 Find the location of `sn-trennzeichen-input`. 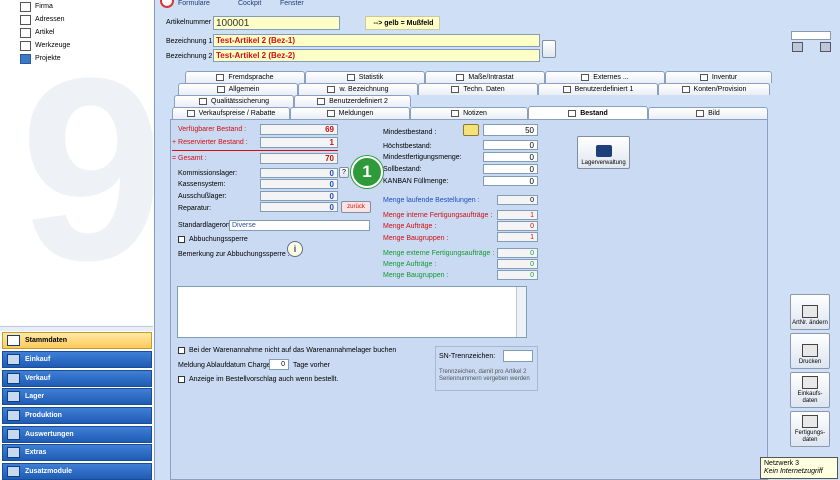

sn-trennzeichen-input is located at coordinates (518, 356).